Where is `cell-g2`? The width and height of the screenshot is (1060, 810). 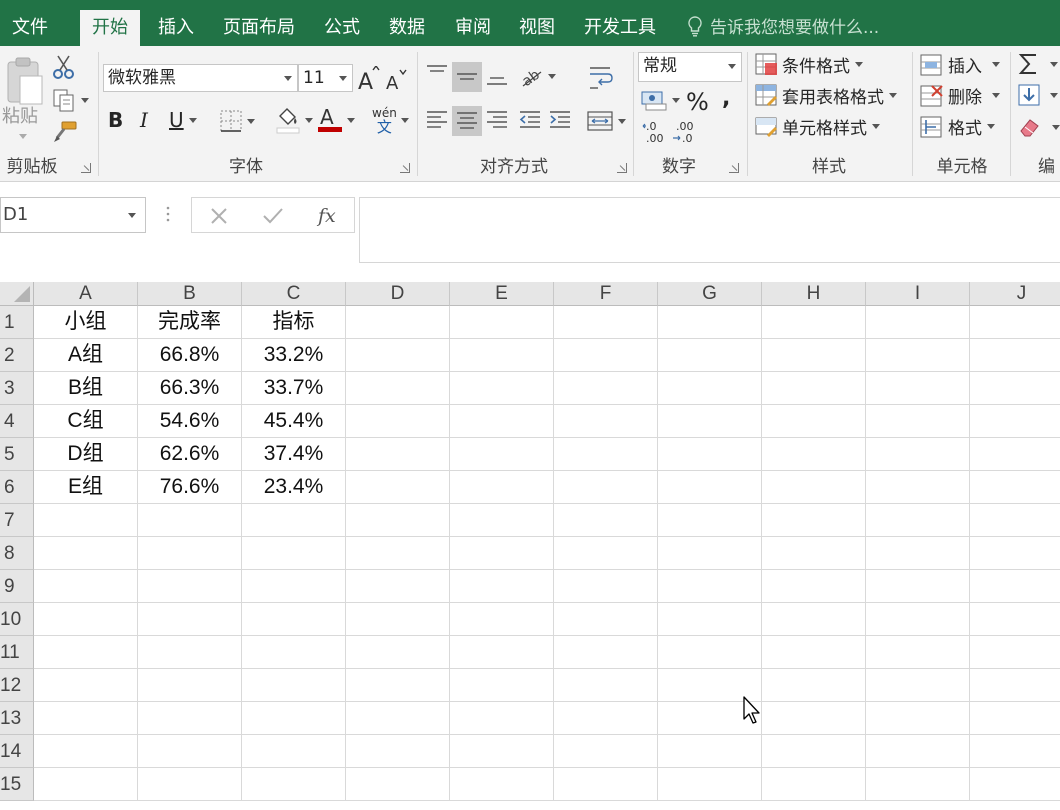
cell-g2 is located at coordinates (710, 355).